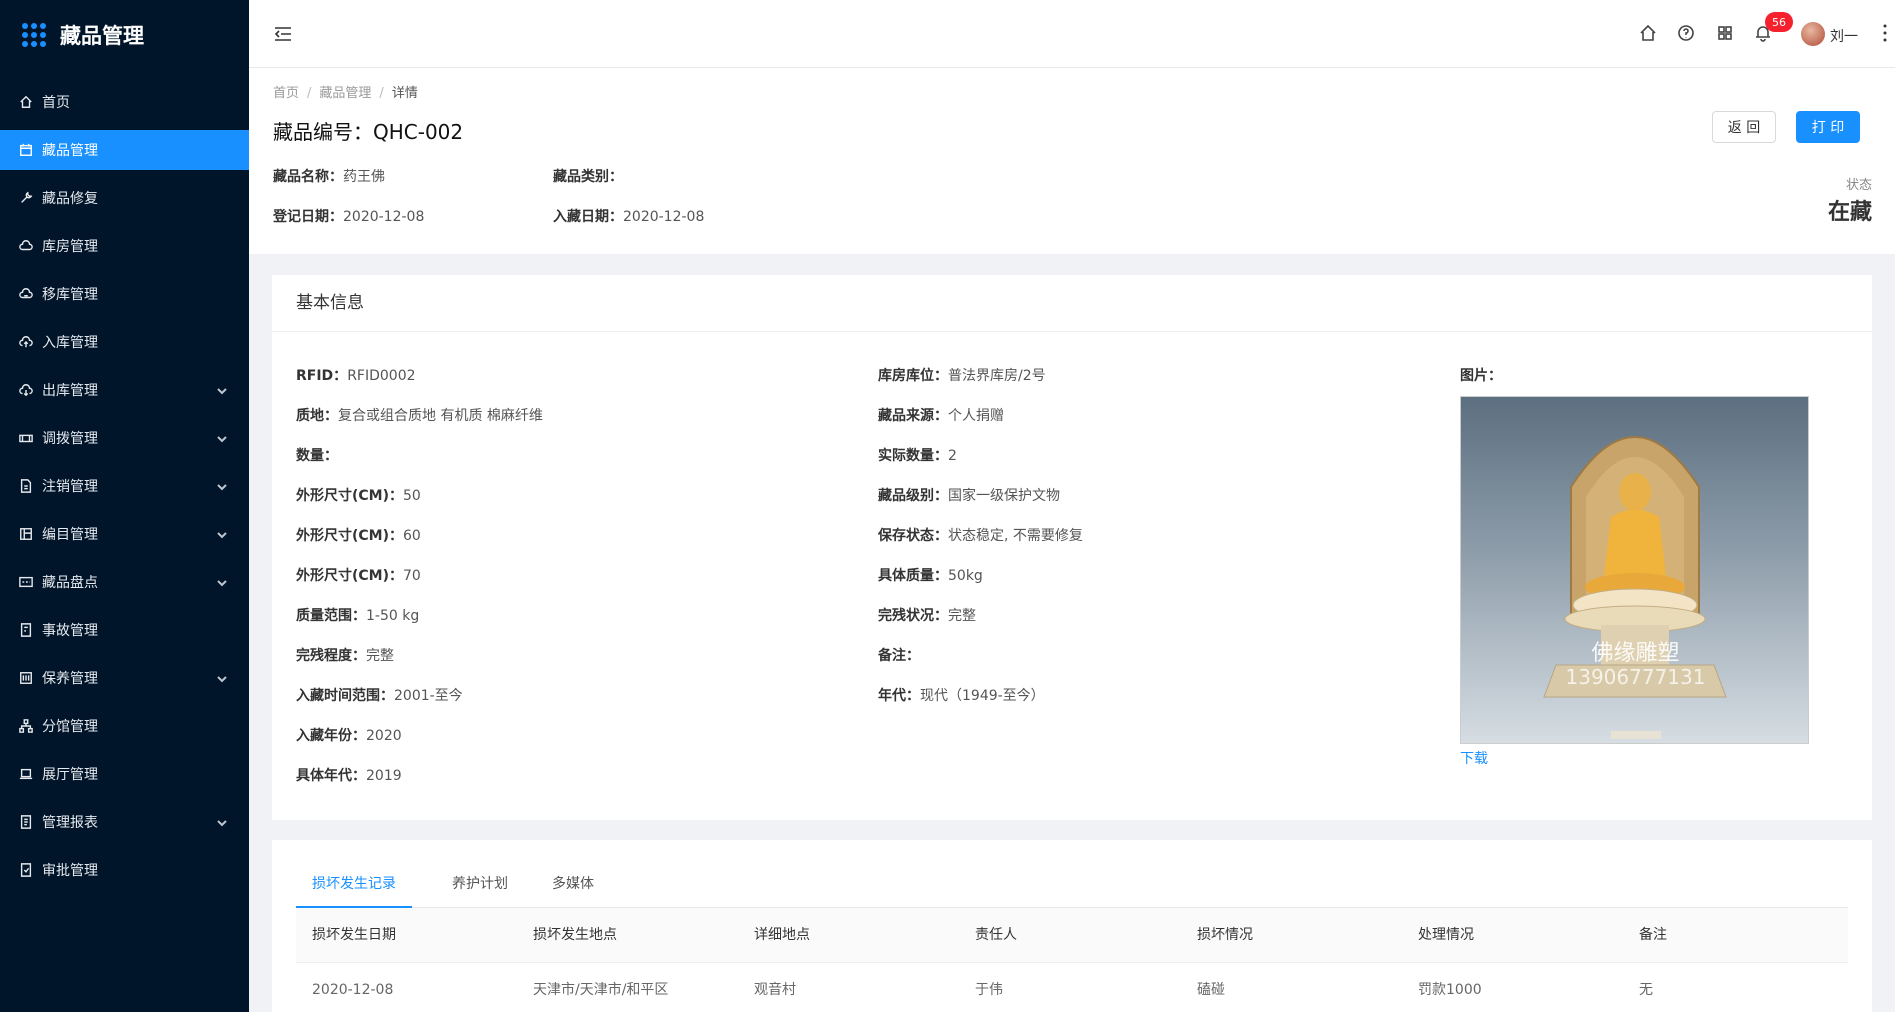 Image resolution: width=1895 pixels, height=1012 pixels. What do you see at coordinates (26, 726) in the screenshot?
I see `cluster-icon` at bounding box center [26, 726].